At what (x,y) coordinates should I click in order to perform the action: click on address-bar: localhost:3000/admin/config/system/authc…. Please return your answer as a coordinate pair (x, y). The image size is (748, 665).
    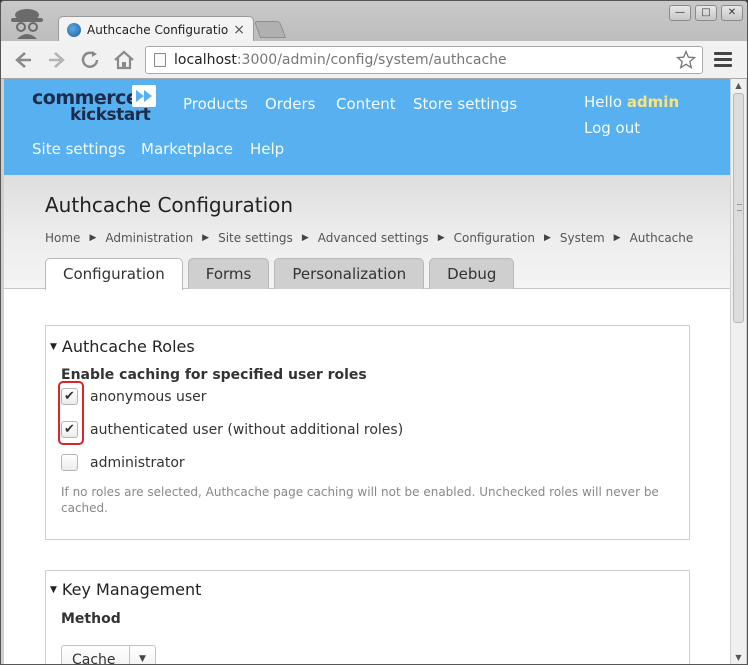
    Looking at the image, I should click on (424, 60).